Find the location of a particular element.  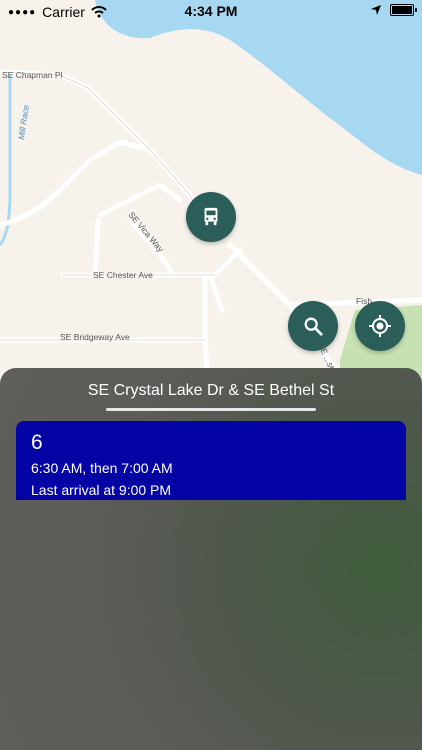

street-label: SE Chapman Pl is located at coordinates (32, 75).